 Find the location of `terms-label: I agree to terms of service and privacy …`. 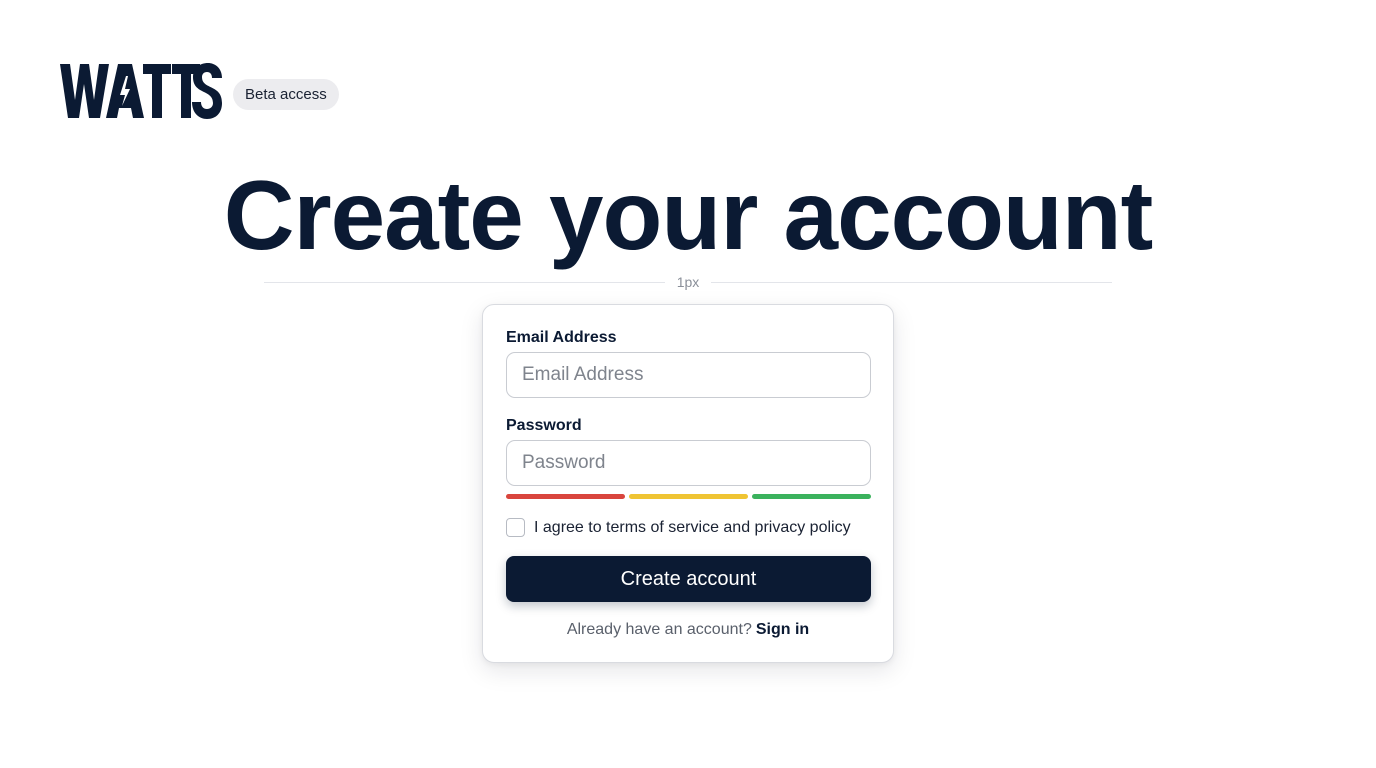

terms-label: I agree to terms of service and privacy … is located at coordinates (692, 527).